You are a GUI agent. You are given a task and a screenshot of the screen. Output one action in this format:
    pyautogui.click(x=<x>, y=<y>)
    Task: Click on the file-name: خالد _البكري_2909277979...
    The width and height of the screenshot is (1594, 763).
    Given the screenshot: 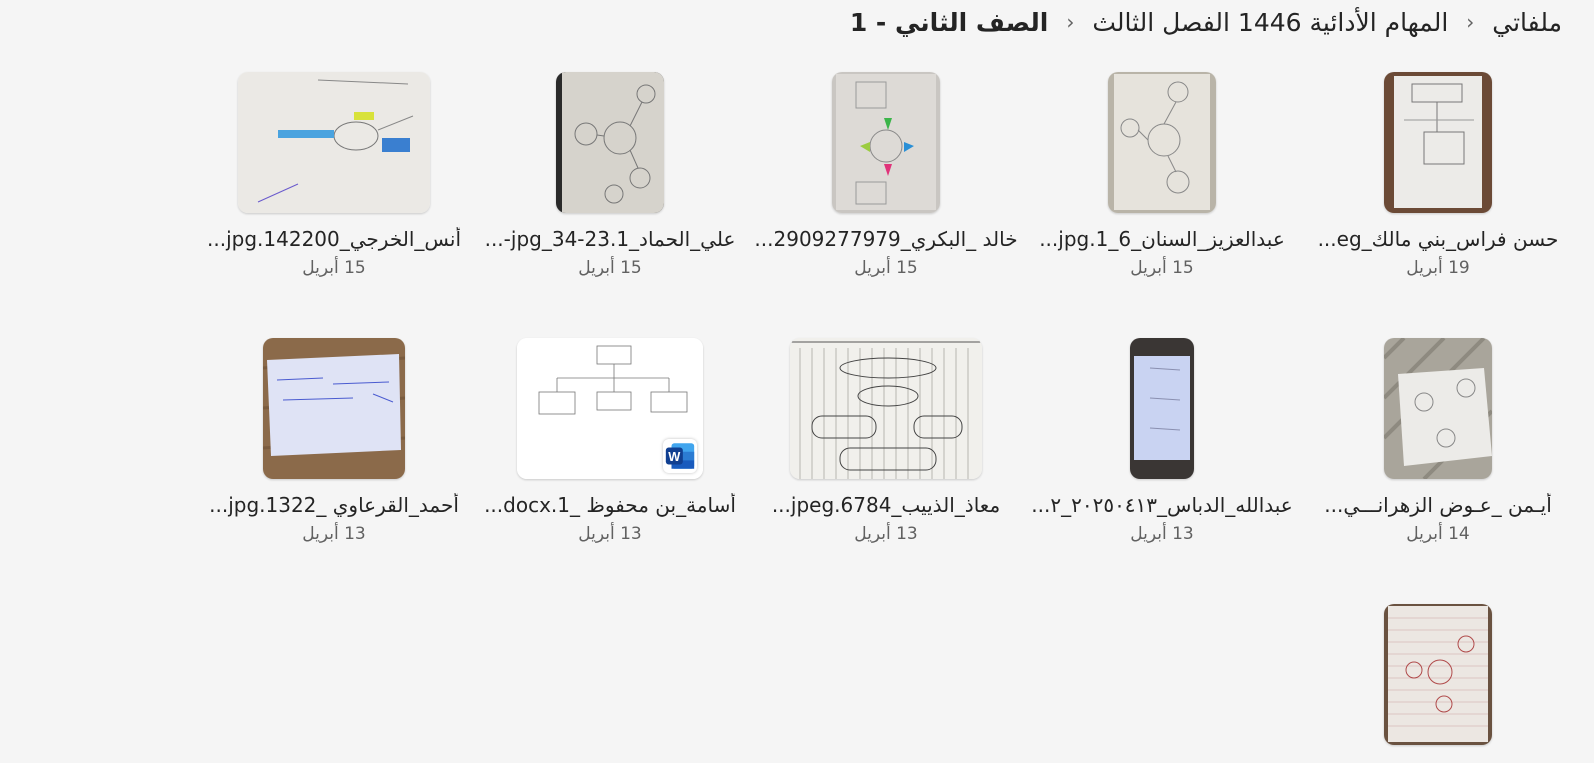 What is the action you would take?
    pyautogui.click(x=886, y=239)
    